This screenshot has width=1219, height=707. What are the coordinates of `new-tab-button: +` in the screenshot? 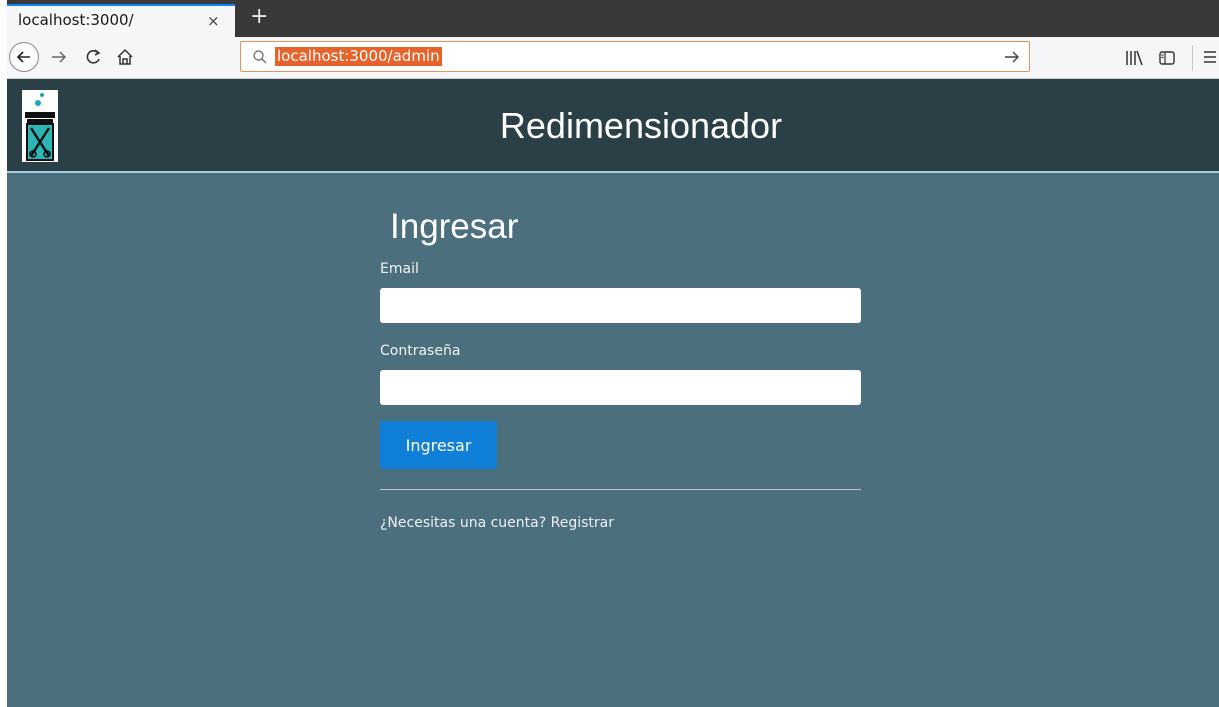 It's located at (259, 17).